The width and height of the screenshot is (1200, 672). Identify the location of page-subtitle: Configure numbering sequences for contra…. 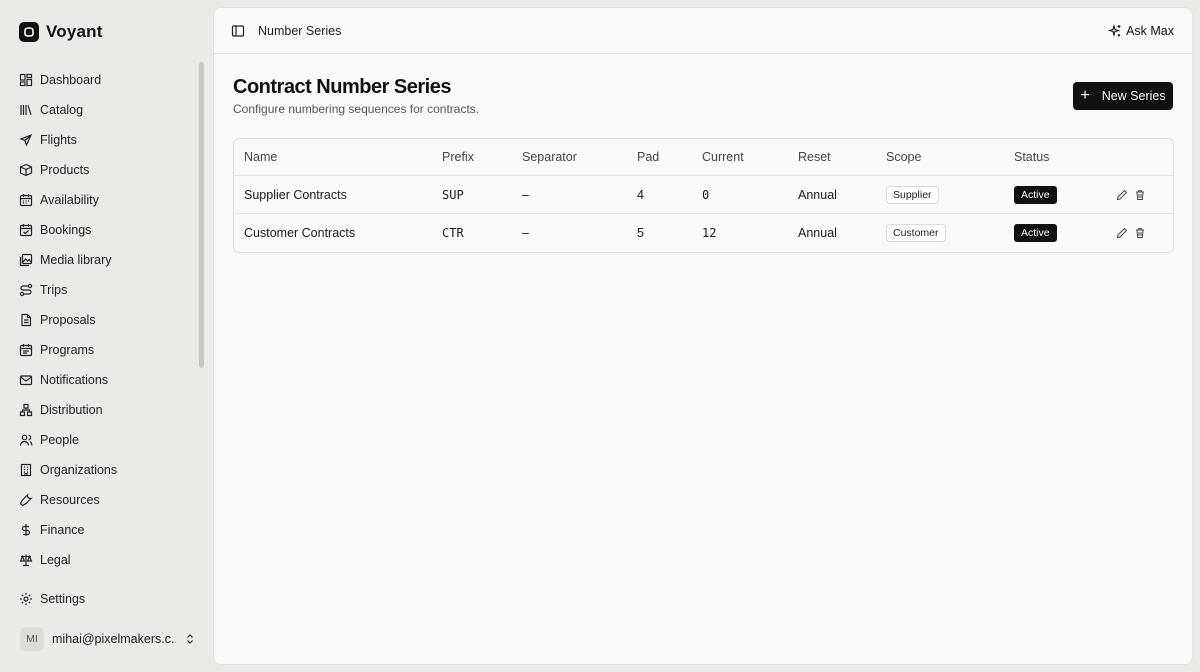
(356, 109).